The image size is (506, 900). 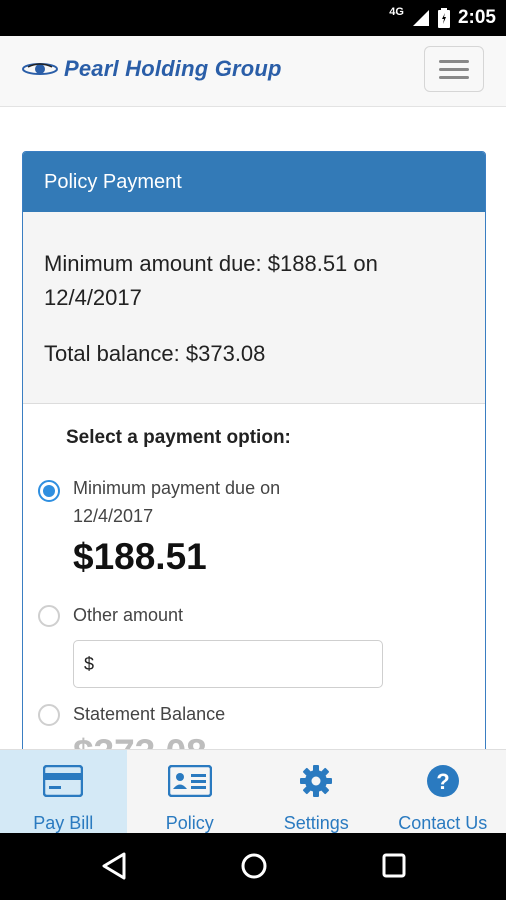 I want to click on menu-button, so click(x=454, y=69).